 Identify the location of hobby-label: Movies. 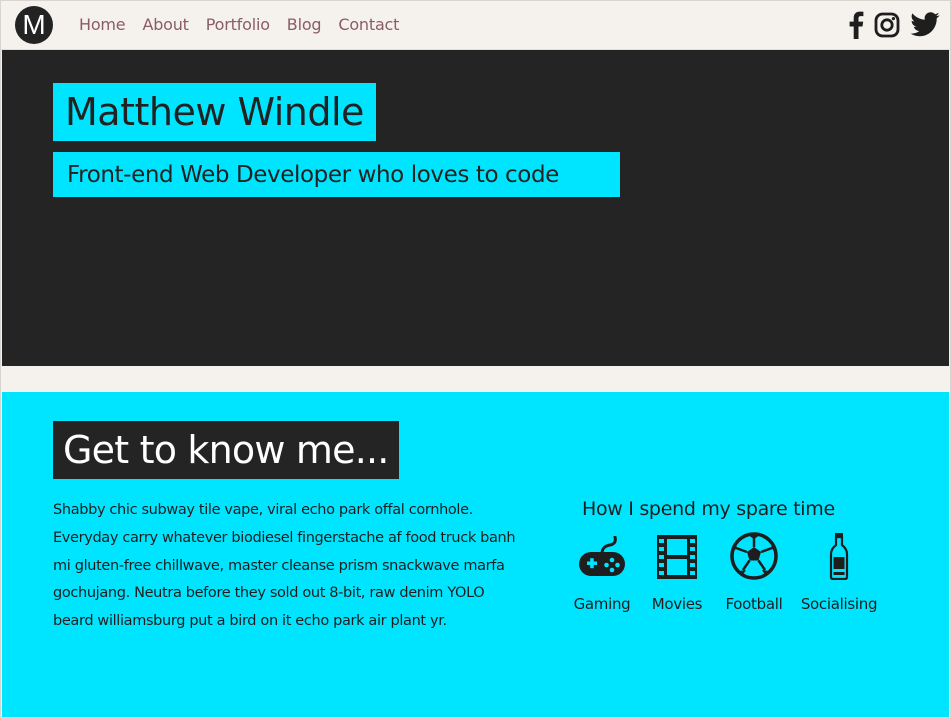
(677, 604).